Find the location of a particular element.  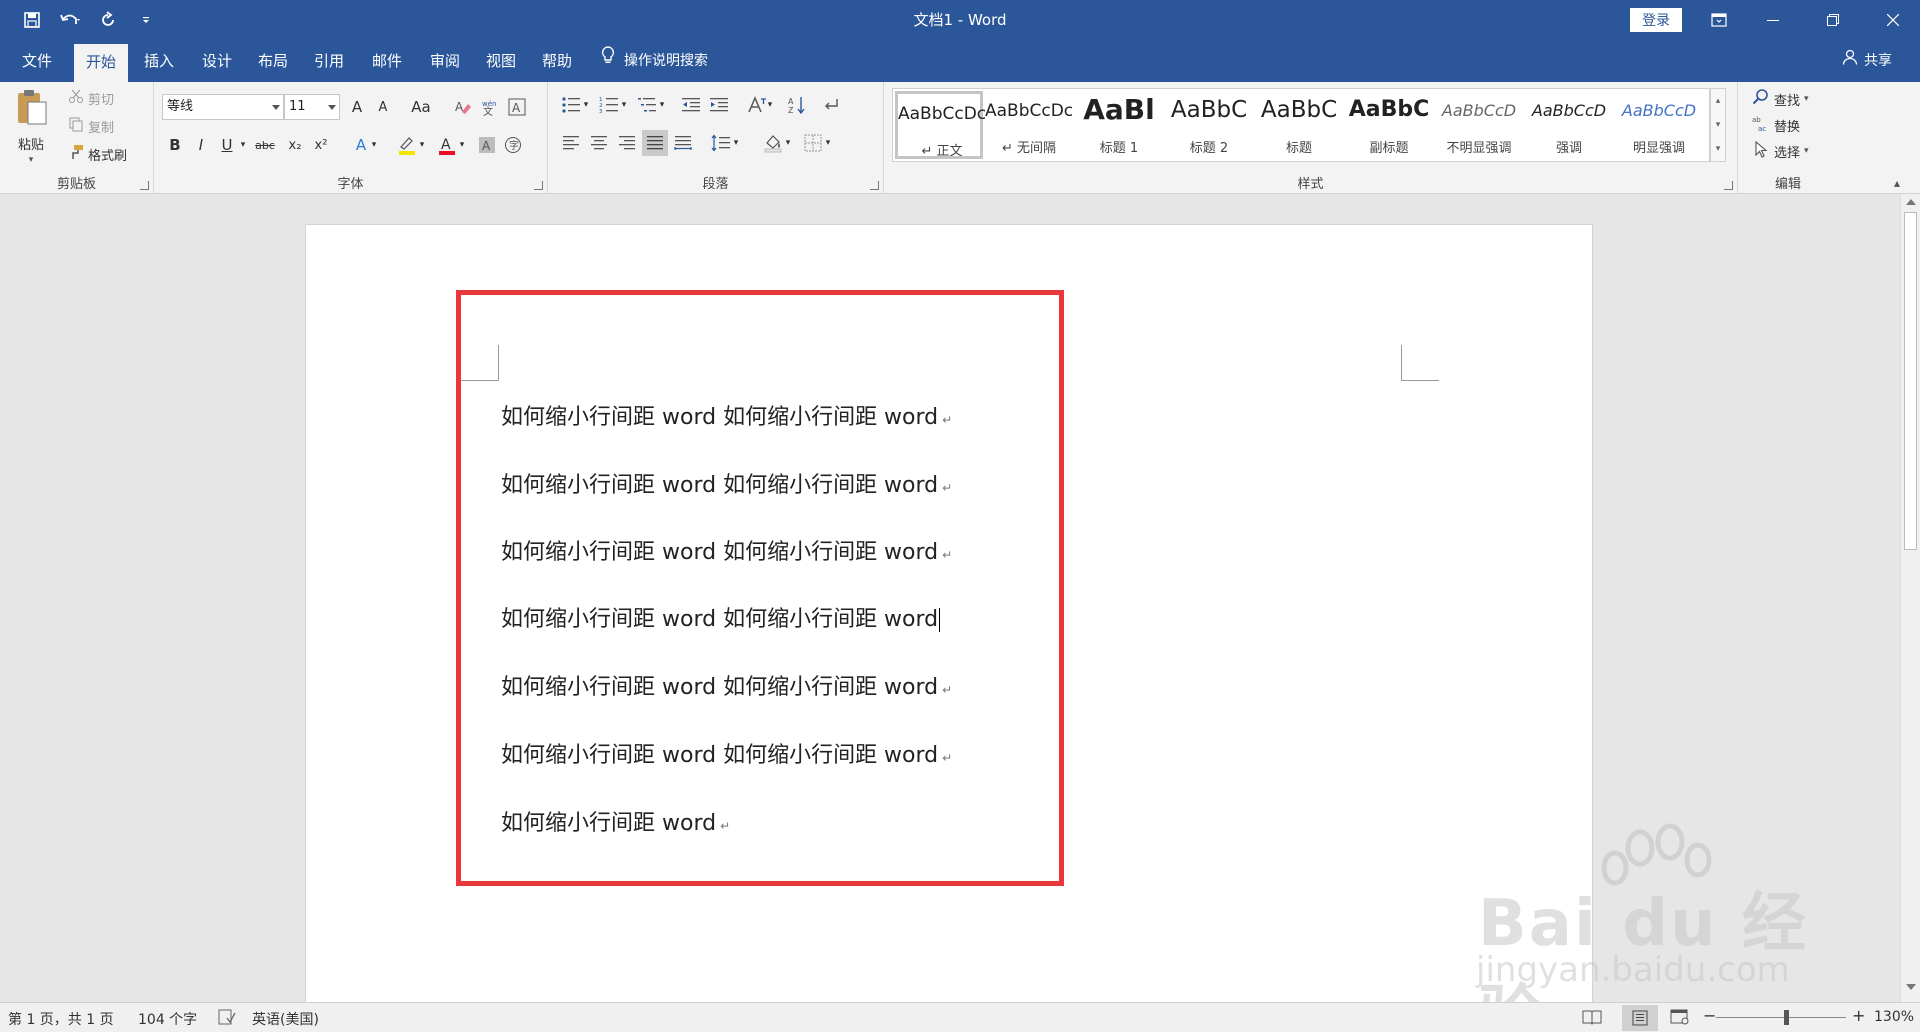

tab-help: 帮助 is located at coordinates (557, 61).